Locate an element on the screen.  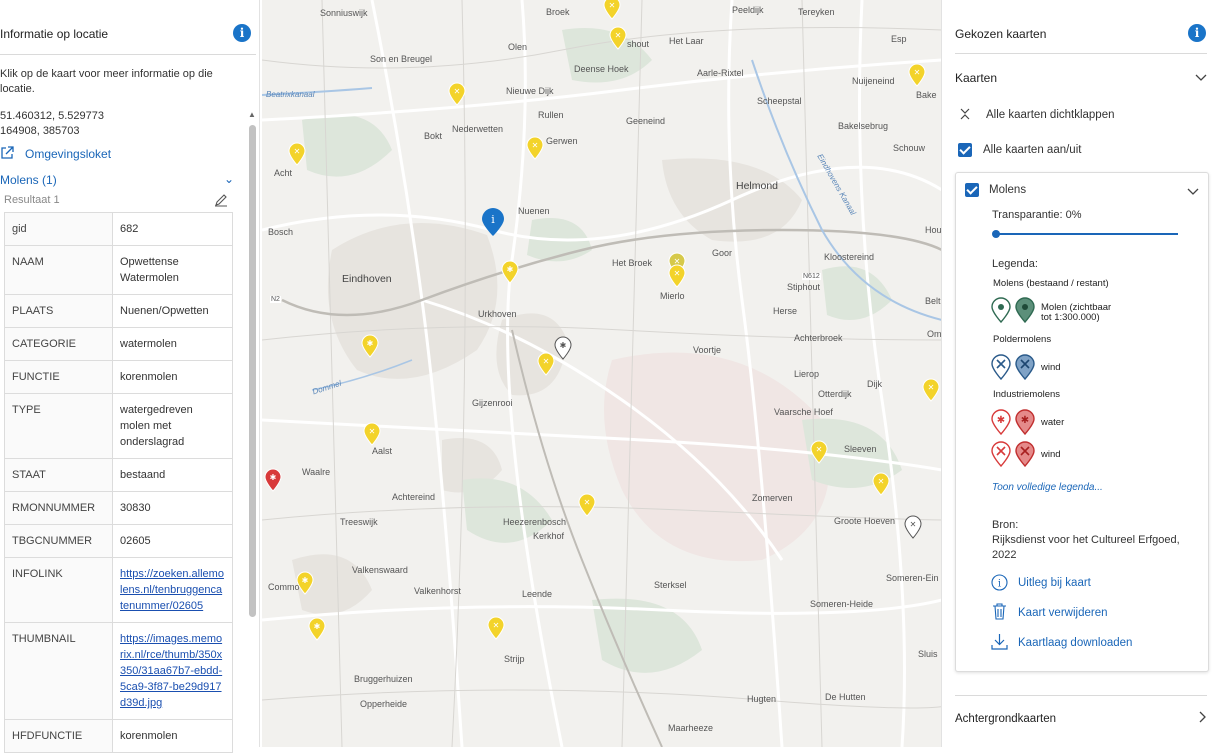
attr-value: watermolen is located at coordinates (172, 344).